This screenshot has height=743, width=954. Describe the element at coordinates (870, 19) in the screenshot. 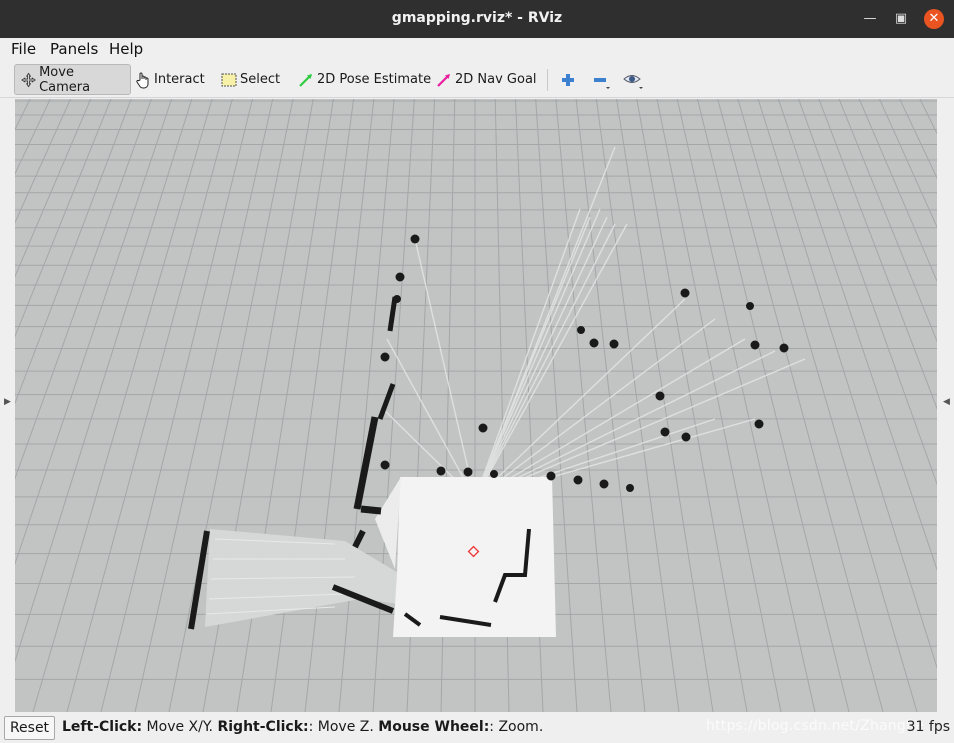

I see `minimize-icon: —` at that location.